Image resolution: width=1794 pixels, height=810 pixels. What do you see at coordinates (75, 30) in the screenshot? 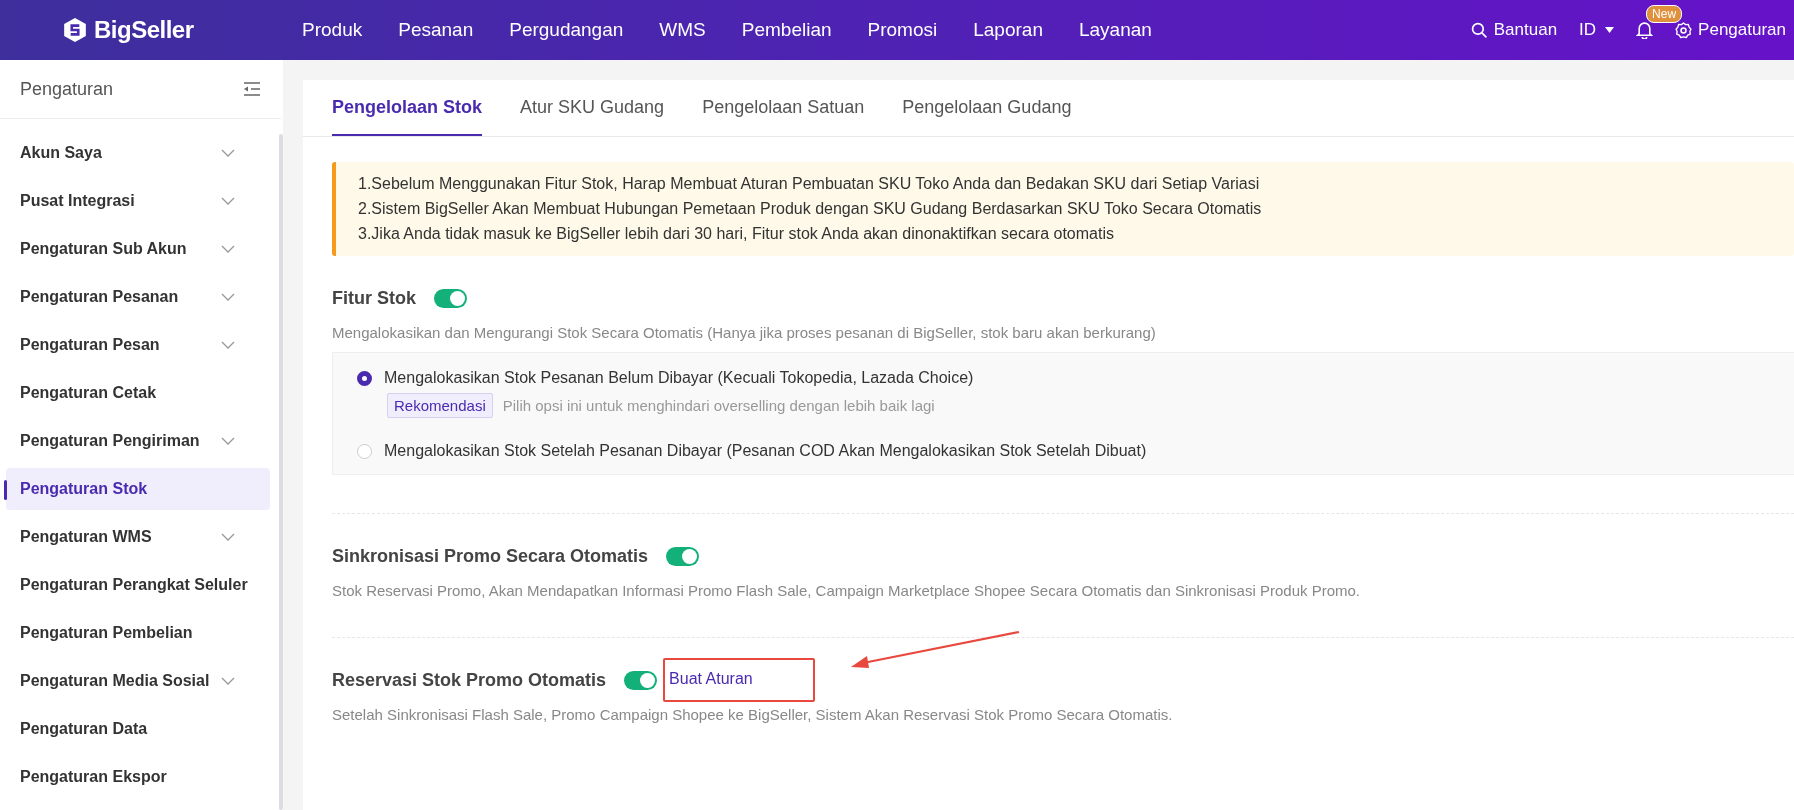
I see `logo-icon` at bounding box center [75, 30].